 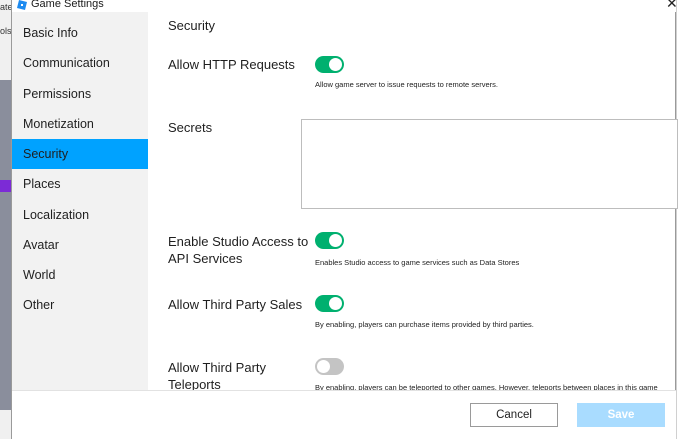 What do you see at coordinates (345, 6) in the screenshot?
I see `title-bar: Game Settings ✕` at bounding box center [345, 6].